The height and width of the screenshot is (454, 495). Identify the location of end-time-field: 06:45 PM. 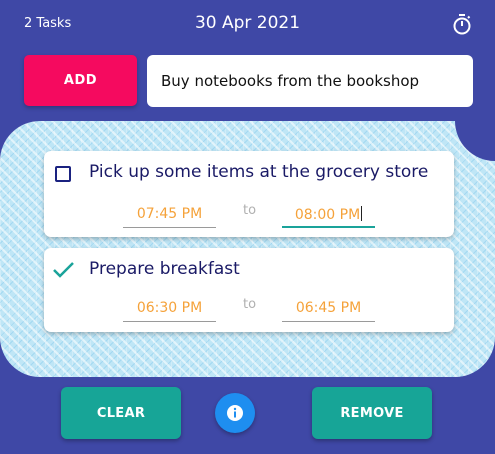
(328, 307).